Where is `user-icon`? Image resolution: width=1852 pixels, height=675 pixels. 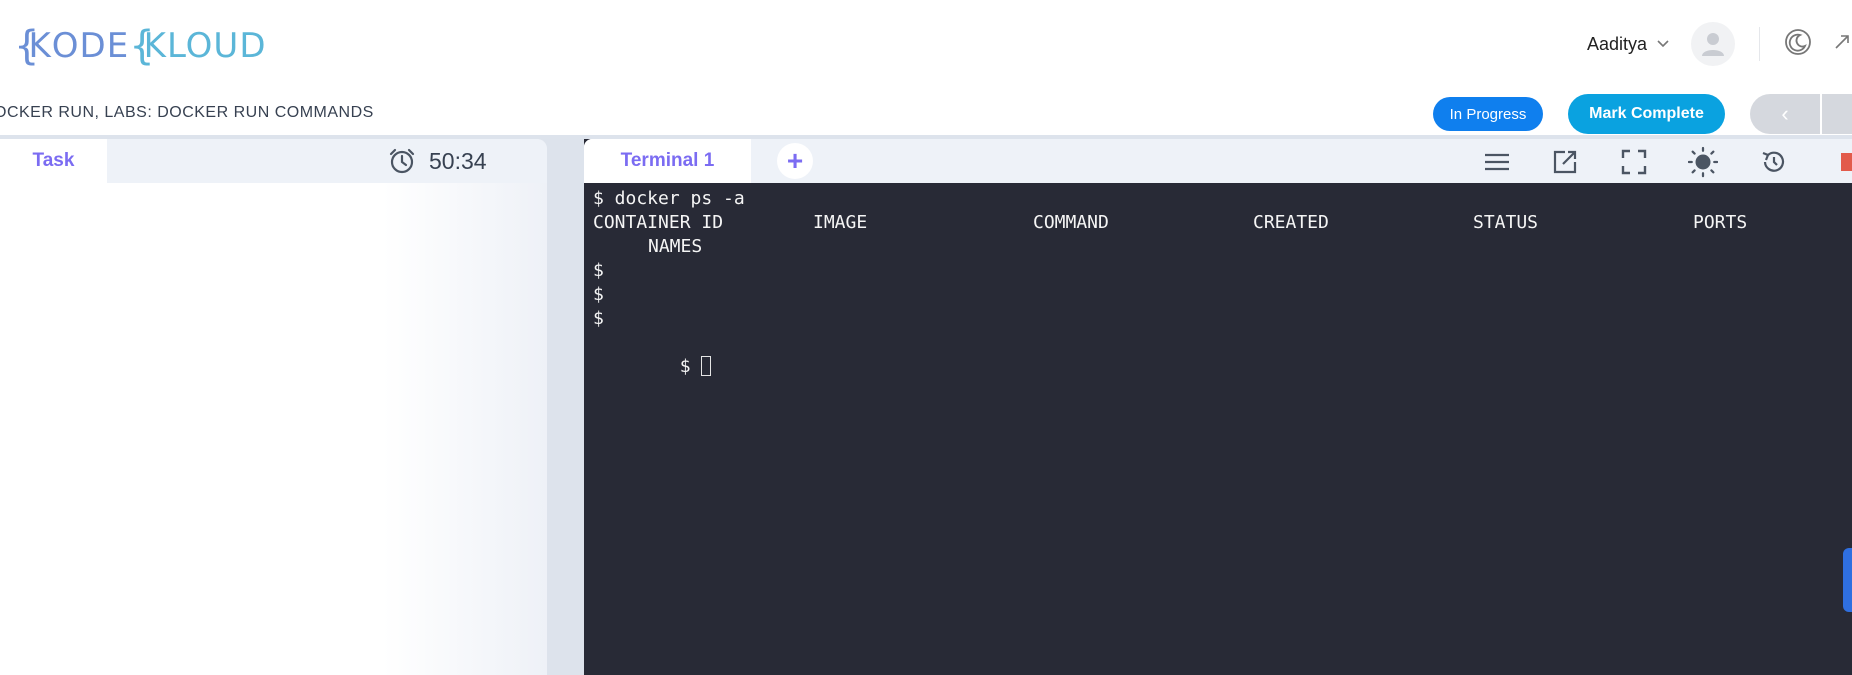
user-icon is located at coordinates (1713, 44).